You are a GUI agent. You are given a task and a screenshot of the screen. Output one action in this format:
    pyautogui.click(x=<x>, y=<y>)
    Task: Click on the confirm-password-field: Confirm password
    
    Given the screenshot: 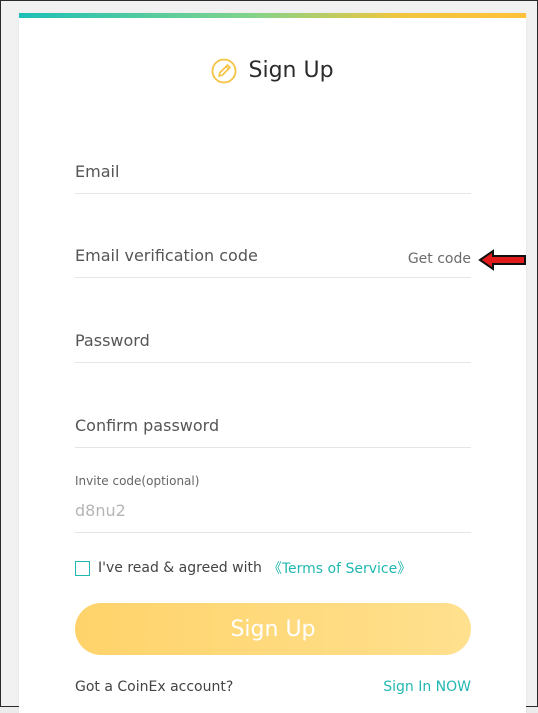 What is the action you would take?
    pyautogui.click(x=273, y=427)
    